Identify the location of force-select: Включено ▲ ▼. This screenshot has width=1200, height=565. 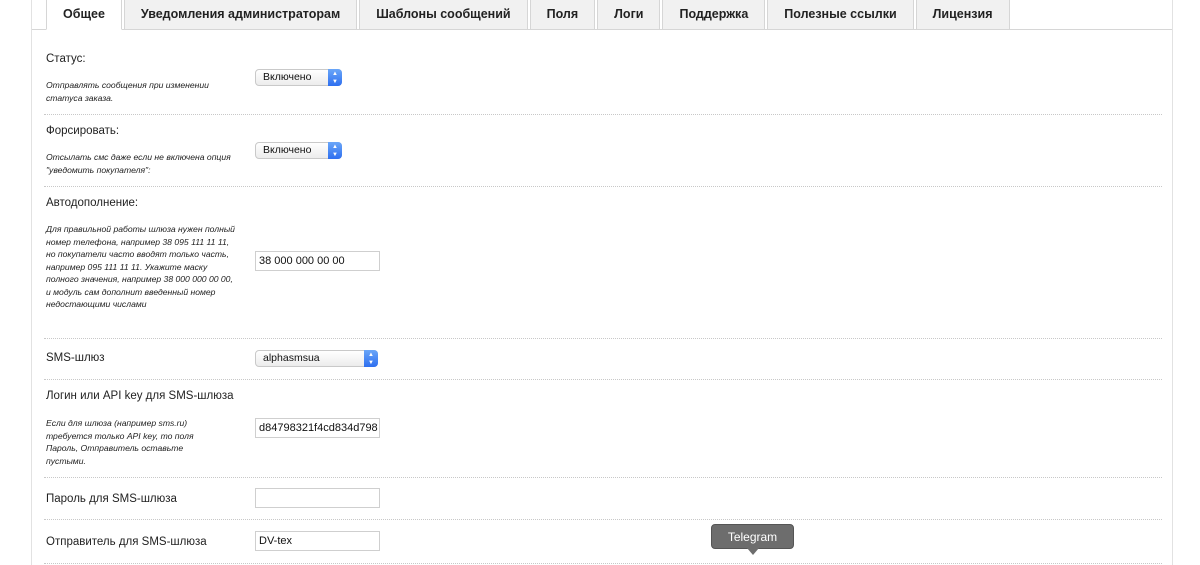
(298, 150).